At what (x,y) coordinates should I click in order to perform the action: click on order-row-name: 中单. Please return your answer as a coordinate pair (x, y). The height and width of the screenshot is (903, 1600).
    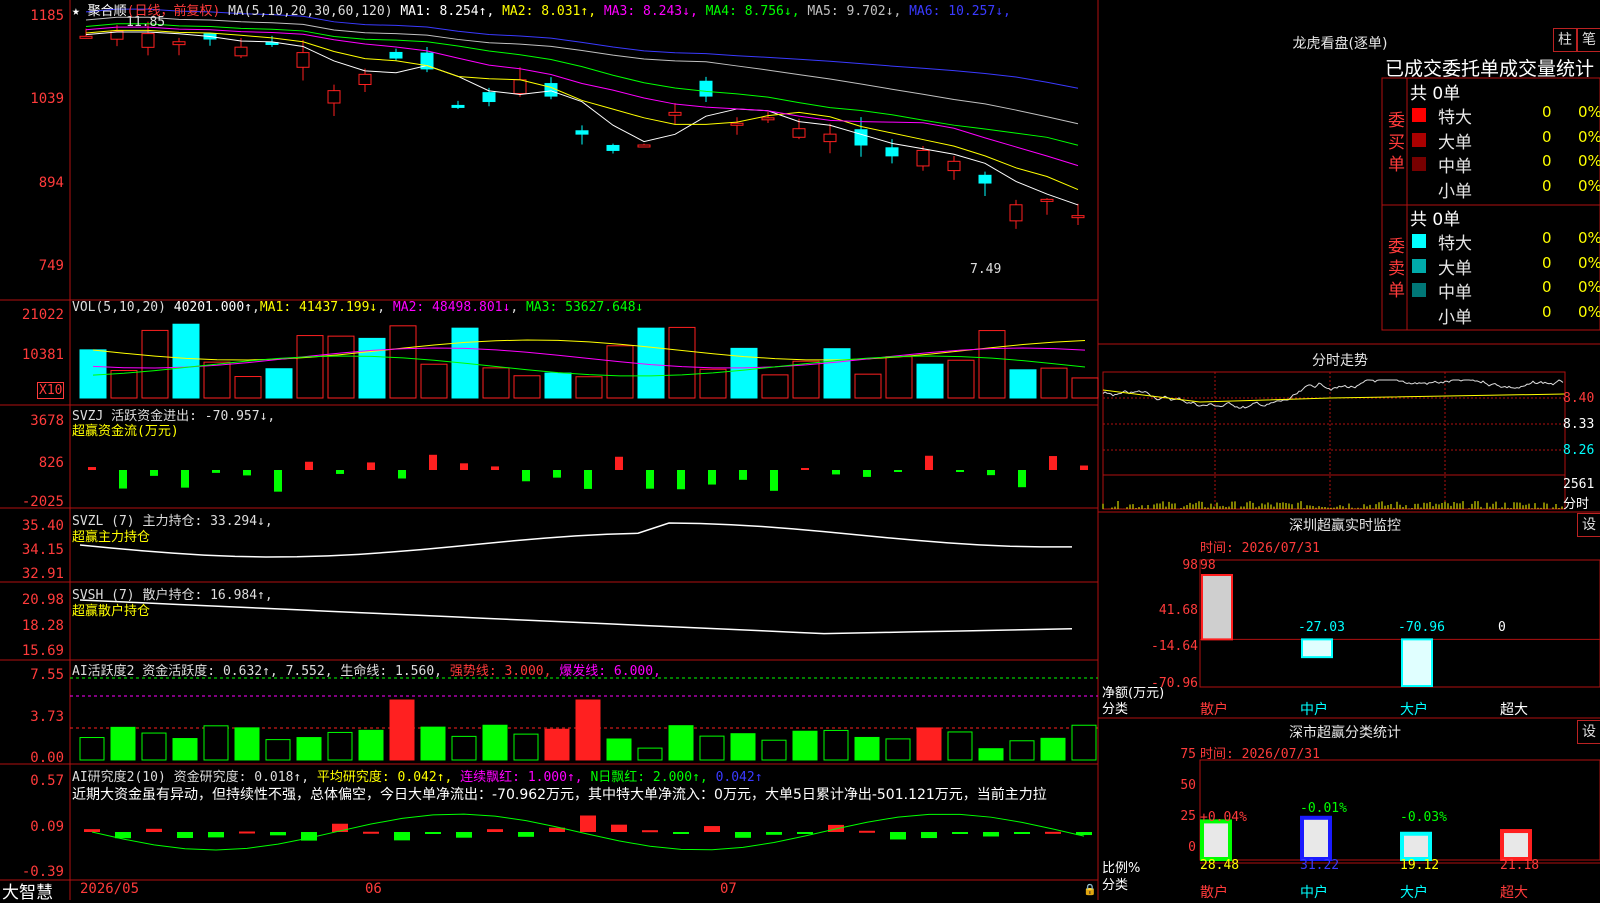
    Looking at the image, I should click on (1455, 167).